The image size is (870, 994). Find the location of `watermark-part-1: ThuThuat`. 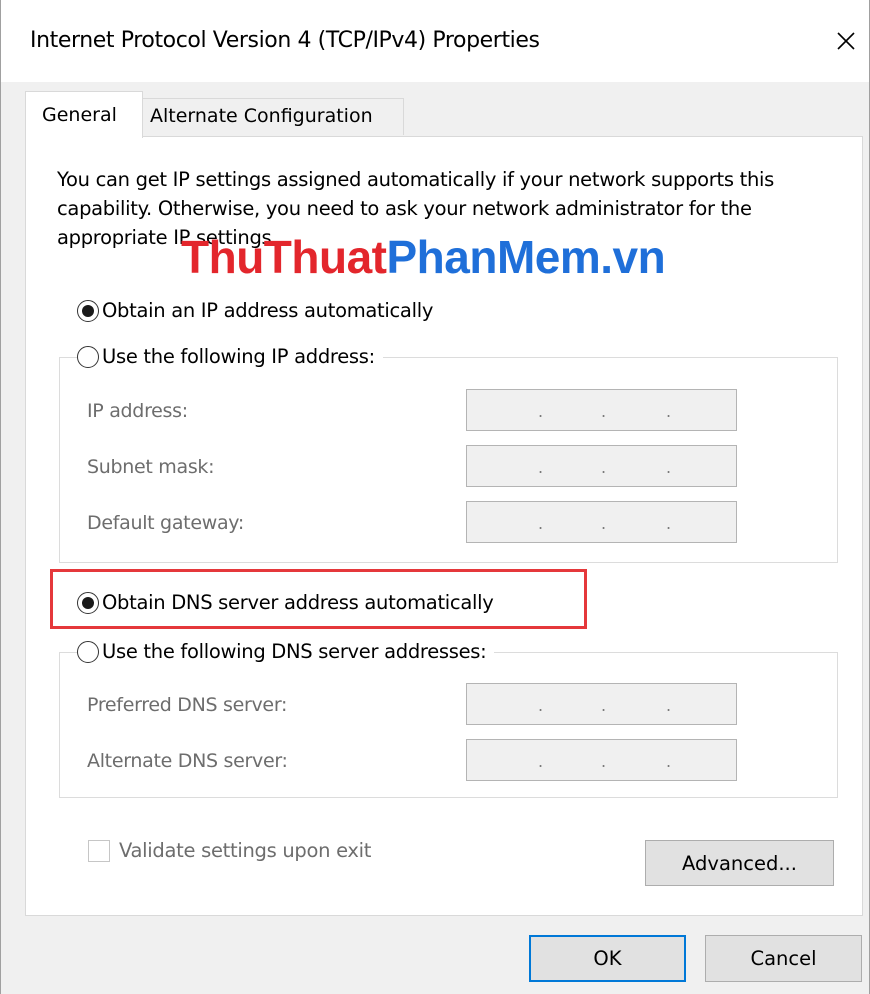

watermark-part-1: ThuThuat is located at coordinates (284, 257).